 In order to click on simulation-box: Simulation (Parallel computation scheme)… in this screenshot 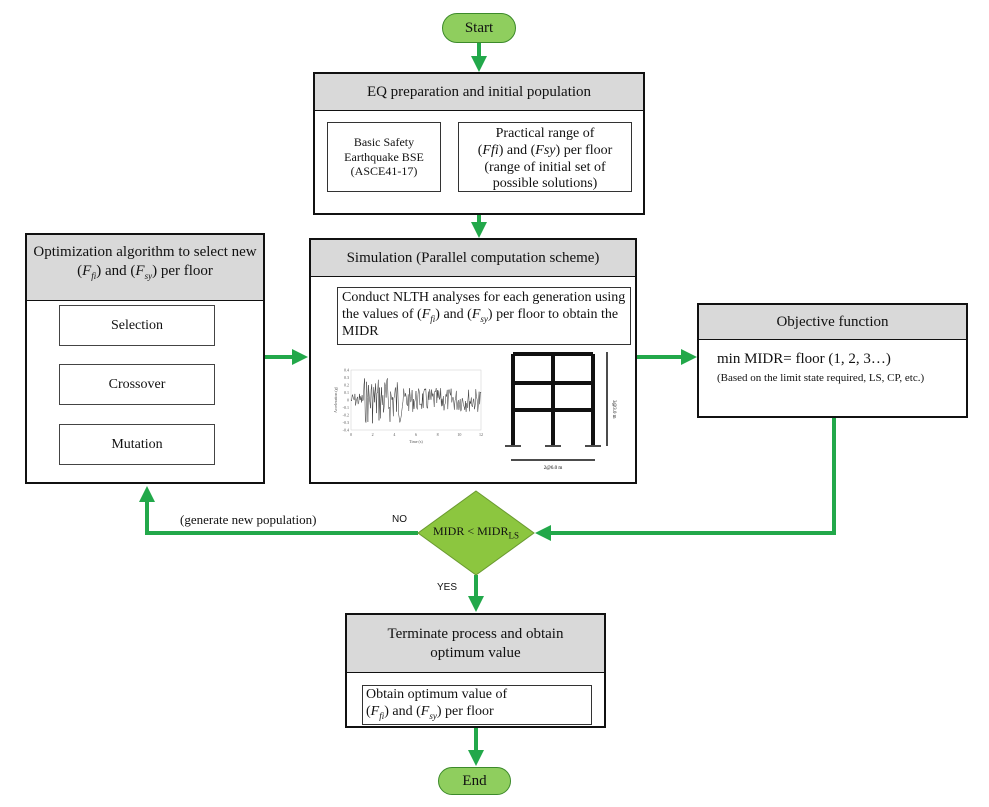, I will do `click(473, 361)`.